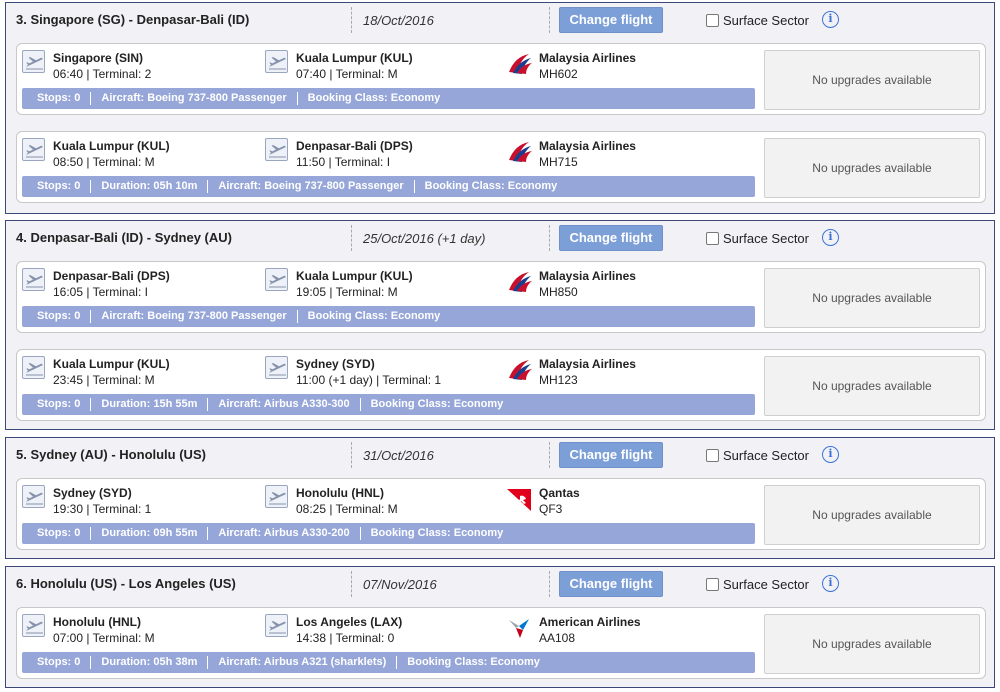  I want to click on arrival-time-terminal: 14:38 | Terminal: 0, so click(345, 638).